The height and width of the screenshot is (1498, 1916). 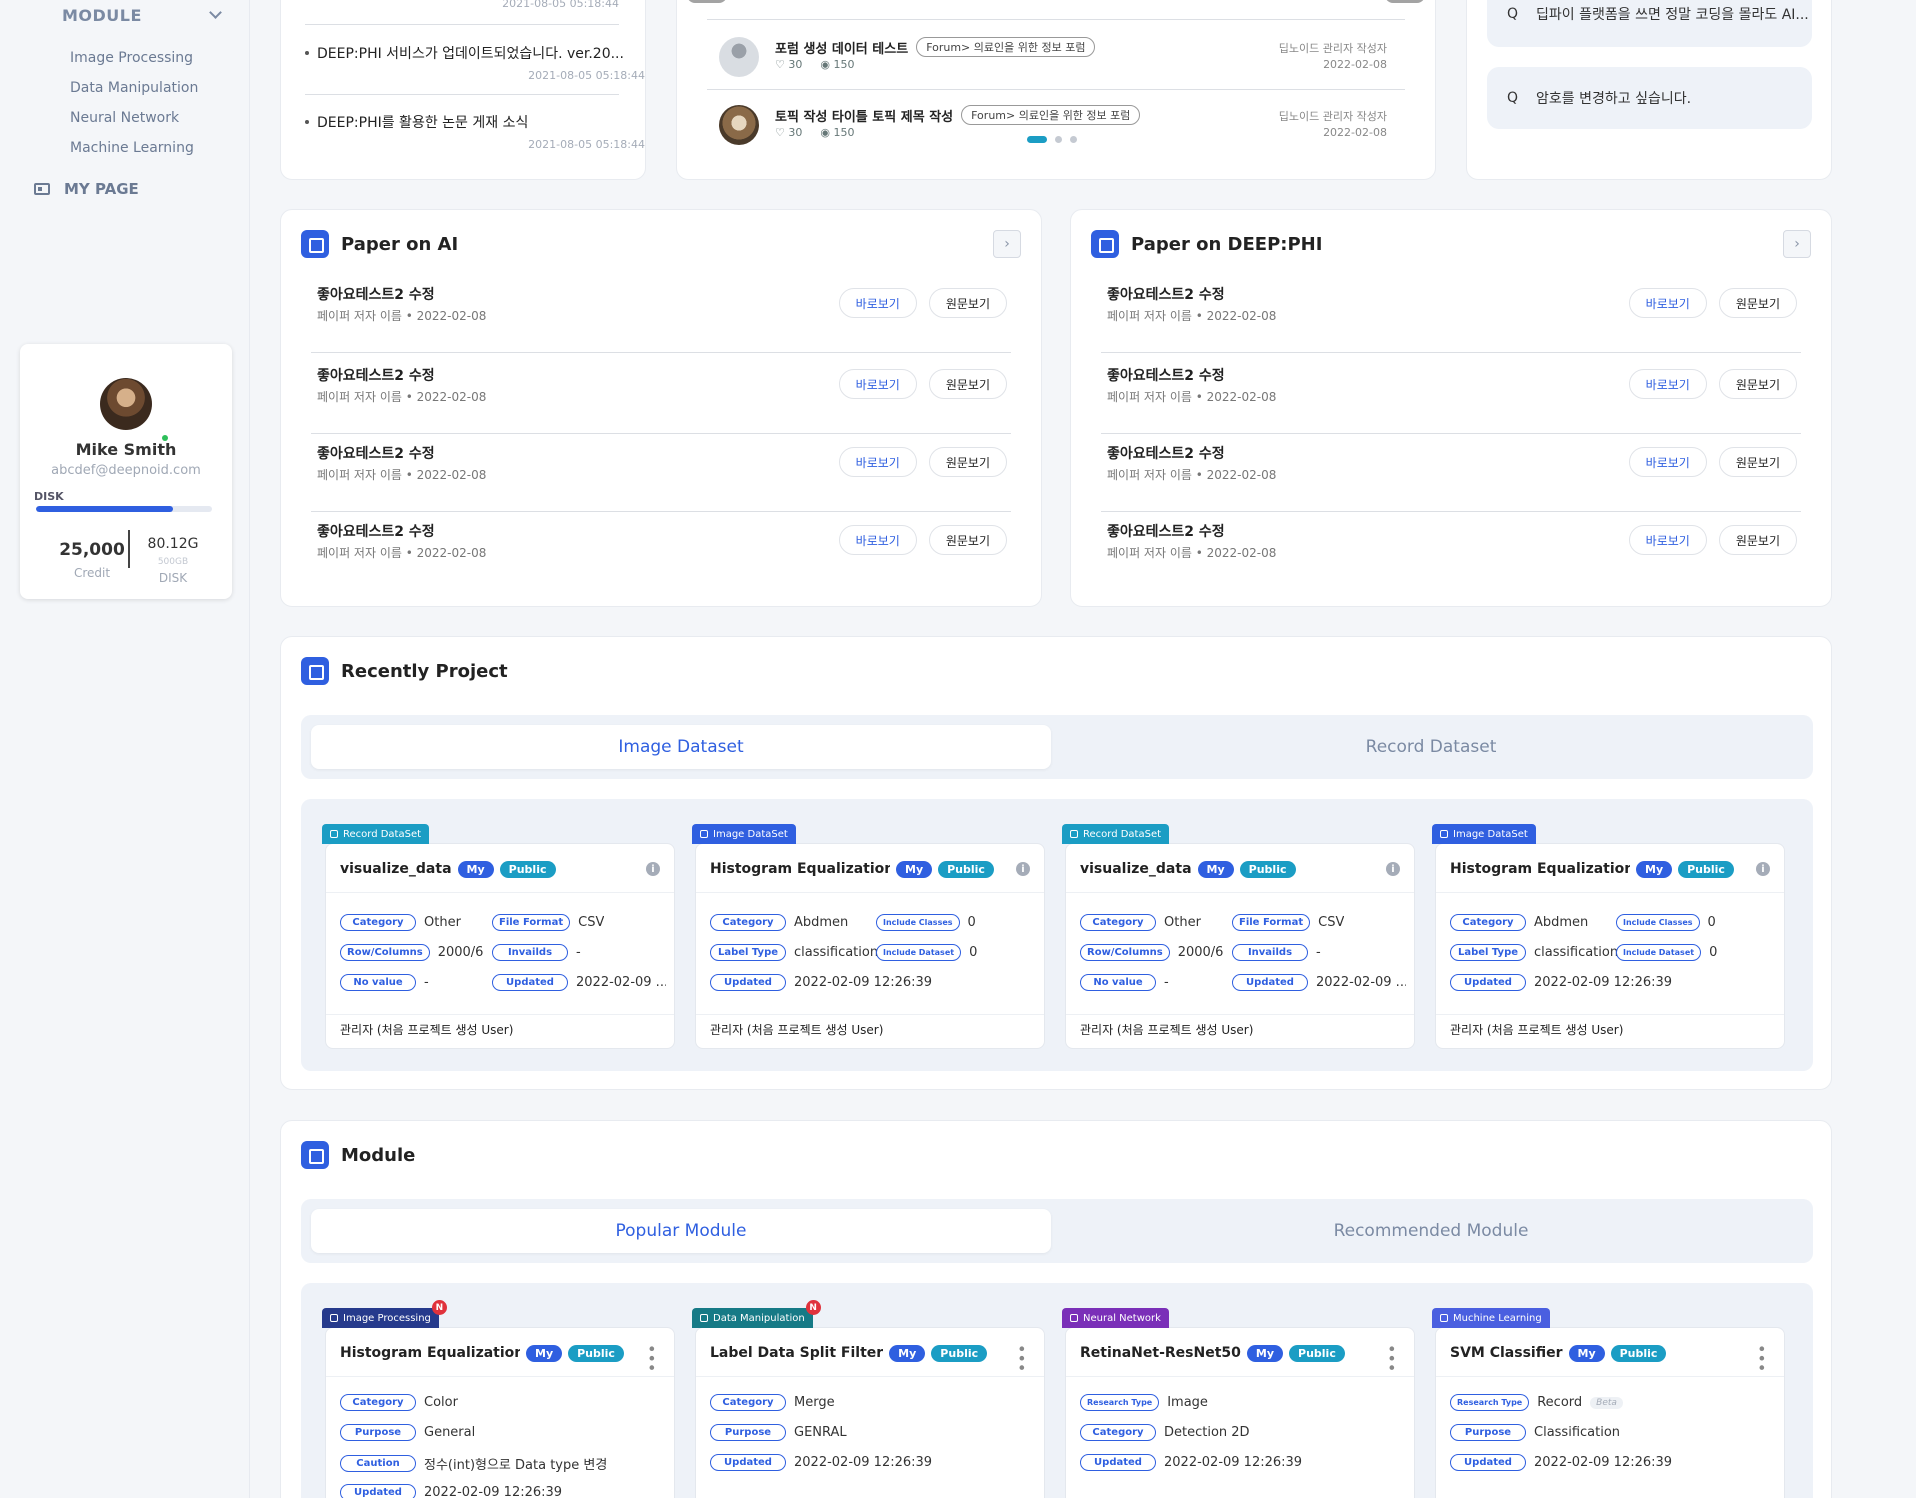 I want to click on field-label: Include Classes, so click(x=1658, y=922).